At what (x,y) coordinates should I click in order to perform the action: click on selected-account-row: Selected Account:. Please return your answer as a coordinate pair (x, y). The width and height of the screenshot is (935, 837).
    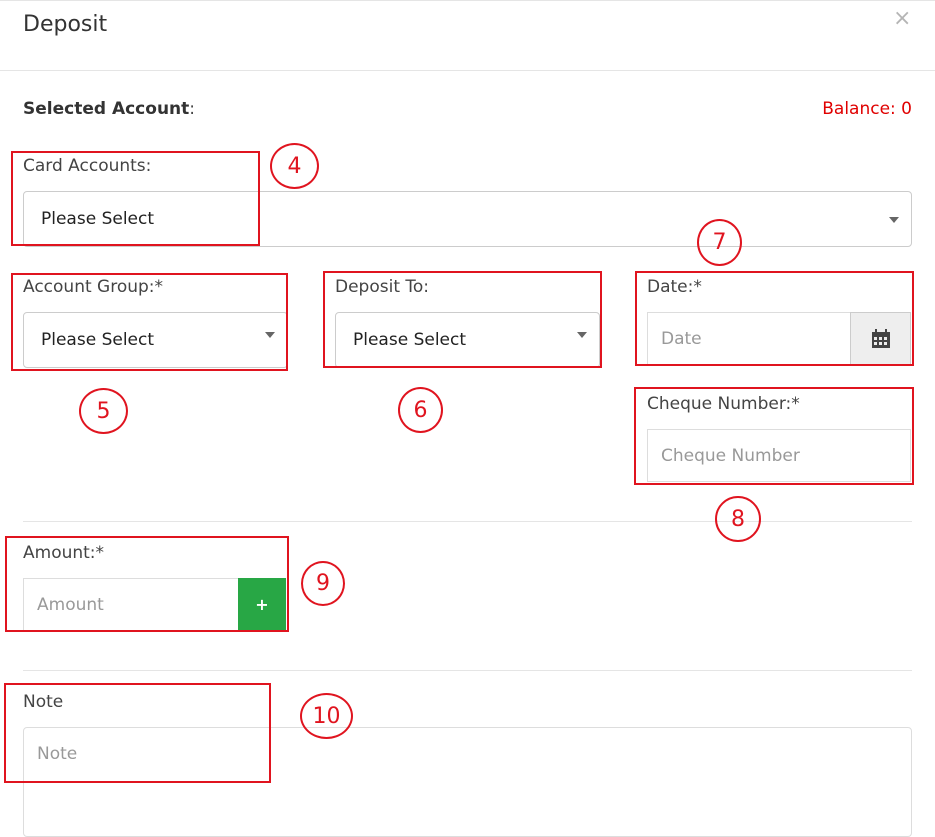
    Looking at the image, I should click on (109, 109).